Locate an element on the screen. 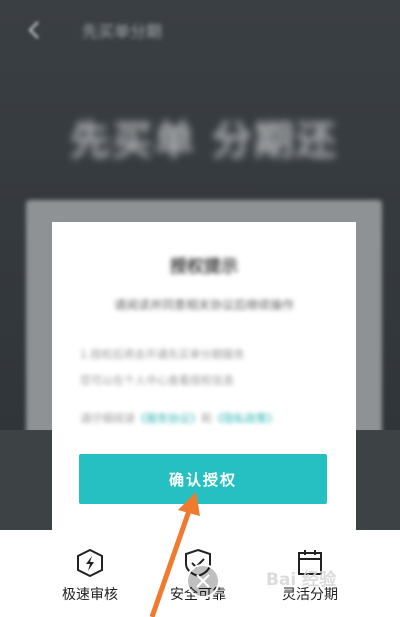 The width and height of the screenshot is (400, 617). dialog-line-3: 请仔细阅读《服务协议》和《隐私政策》 is located at coordinates (179, 418).